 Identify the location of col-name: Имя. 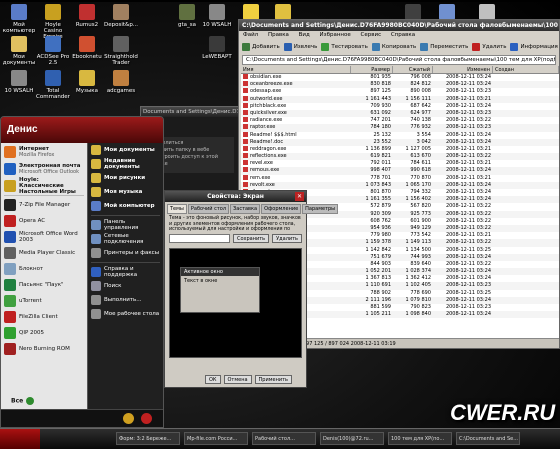
(296, 69).